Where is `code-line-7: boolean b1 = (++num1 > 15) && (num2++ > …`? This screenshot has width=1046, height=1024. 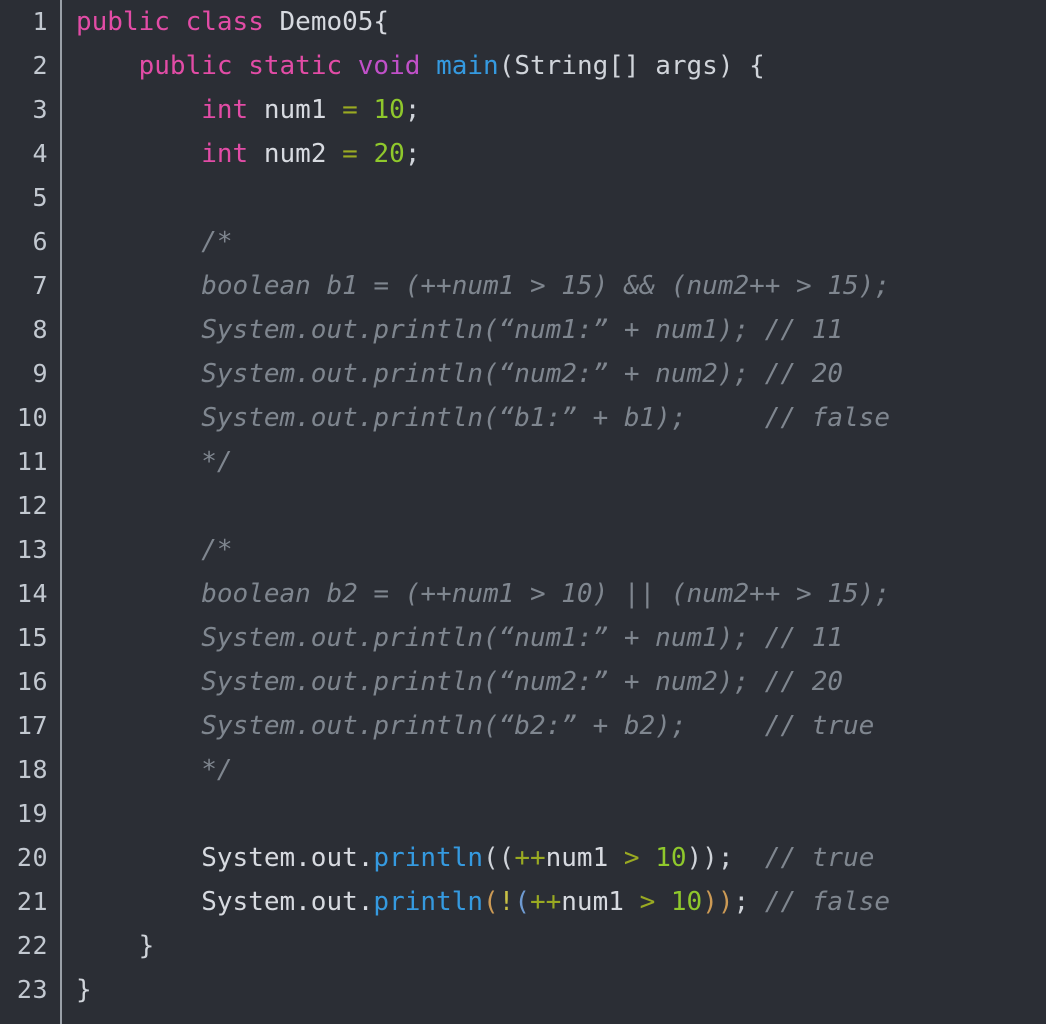 code-line-7: boolean b1 = (++num1 > 15) && (num2++ > … is located at coordinates (561, 286).